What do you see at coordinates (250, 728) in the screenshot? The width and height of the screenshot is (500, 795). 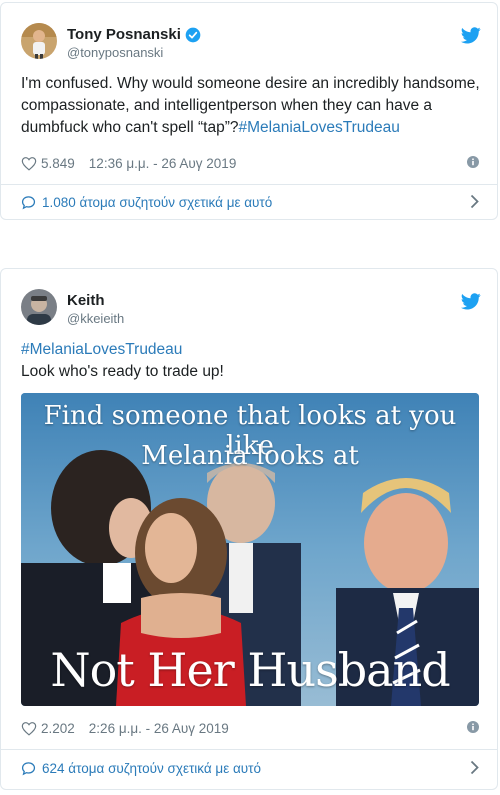 I see `tweet-meta: 2.202 2:26 μ.μ. - 26 Αυγ 2019` at bounding box center [250, 728].